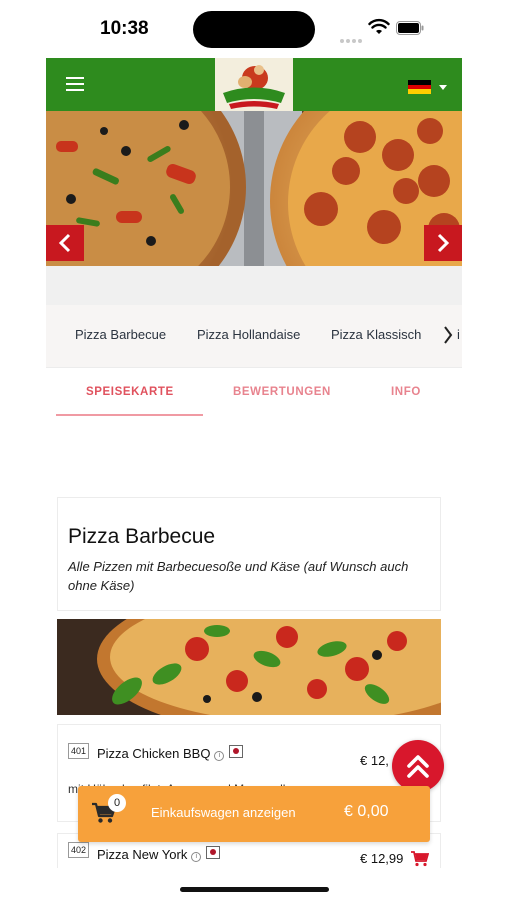 The image size is (507, 900). I want to click on double-chevron-up-icon, so click(418, 766).